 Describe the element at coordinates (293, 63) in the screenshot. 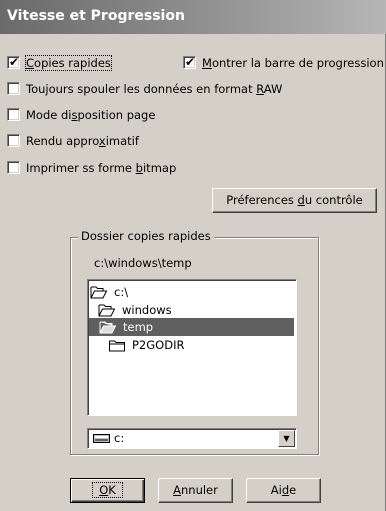

I see `barre-progression-label: Montrer la barre de progression` at that location.